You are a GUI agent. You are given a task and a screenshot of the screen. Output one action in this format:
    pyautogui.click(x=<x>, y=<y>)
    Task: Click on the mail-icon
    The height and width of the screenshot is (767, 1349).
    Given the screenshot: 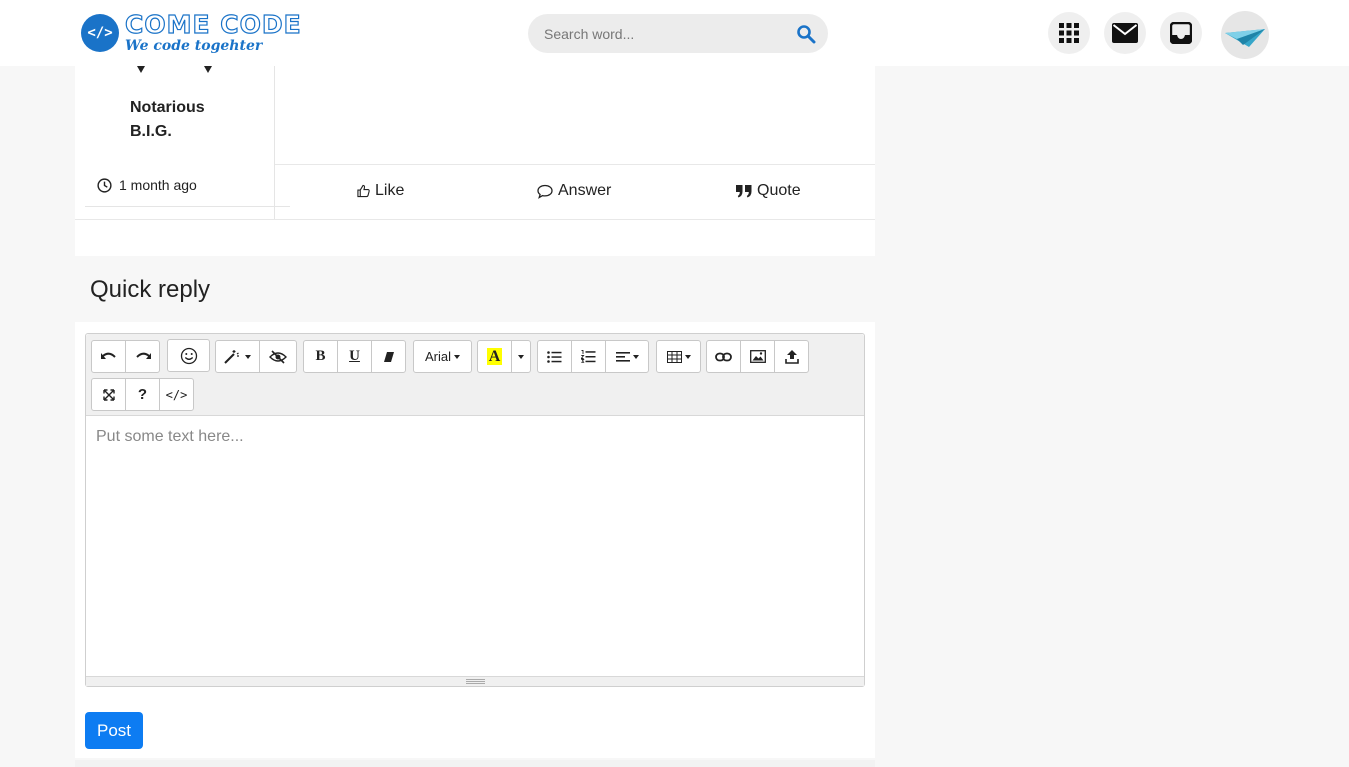 What is the action you would take?
    pyautogui.click(x=1125, y=33)
    